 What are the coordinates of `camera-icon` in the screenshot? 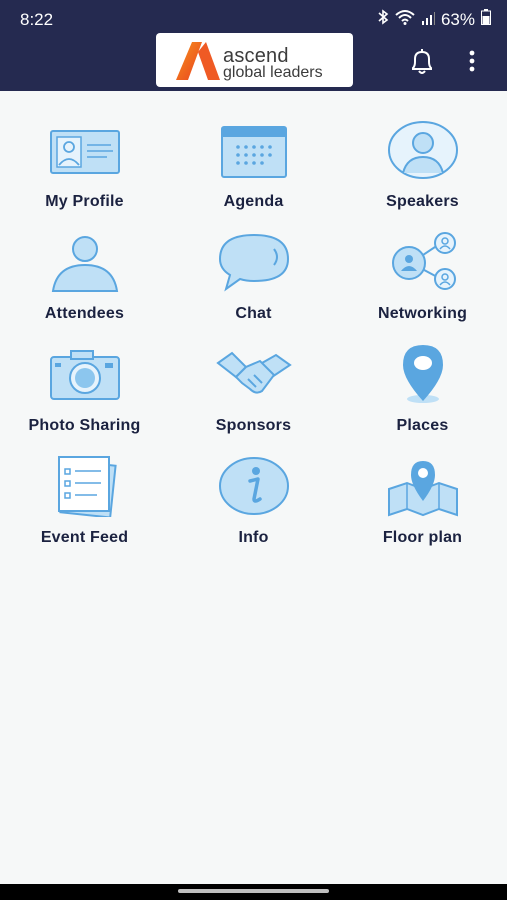 It's located at (84, 375).